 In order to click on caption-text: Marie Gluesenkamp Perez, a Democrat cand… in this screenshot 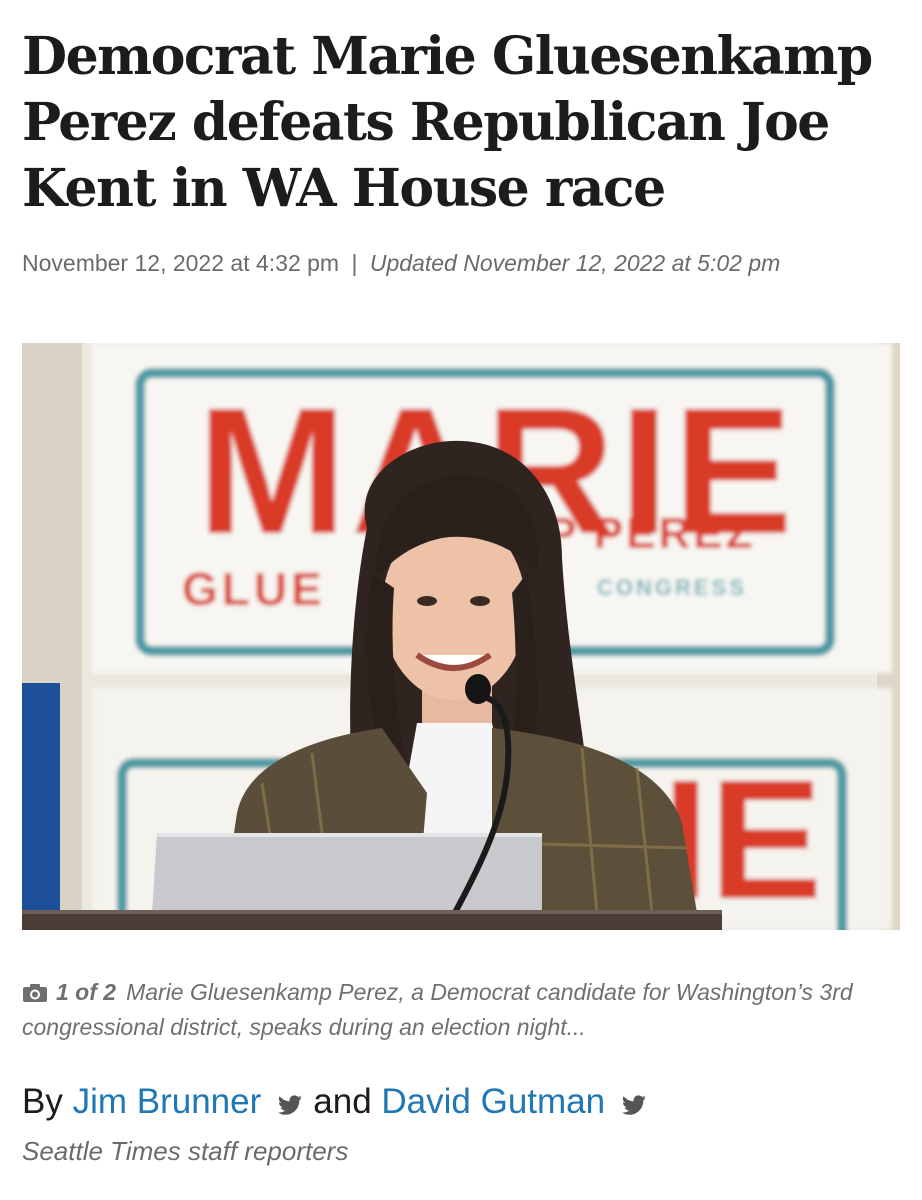, I will do `click(437, 1009)`.